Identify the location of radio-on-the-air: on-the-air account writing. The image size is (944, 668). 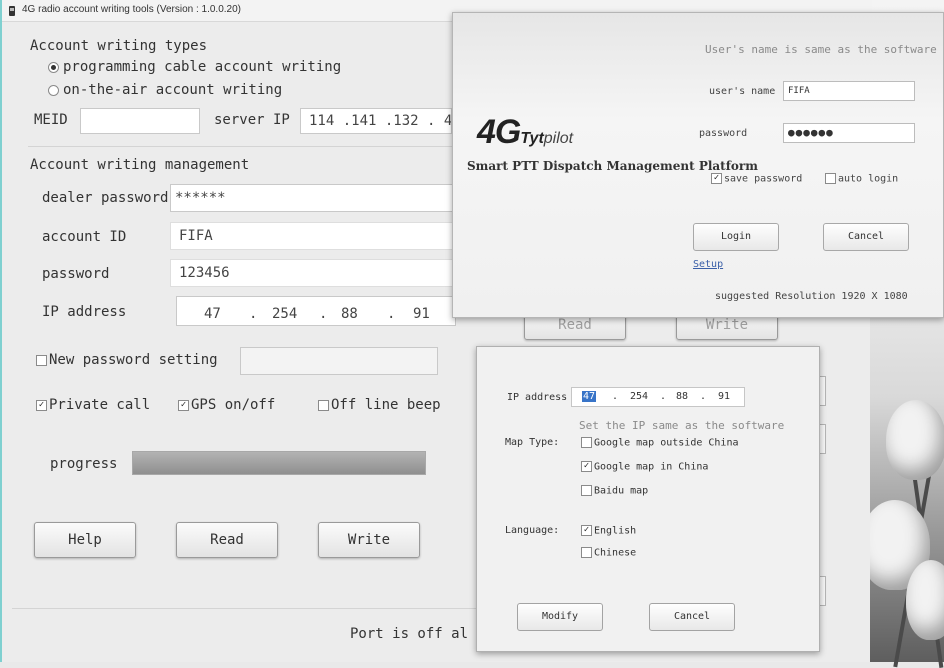
(165, 90).